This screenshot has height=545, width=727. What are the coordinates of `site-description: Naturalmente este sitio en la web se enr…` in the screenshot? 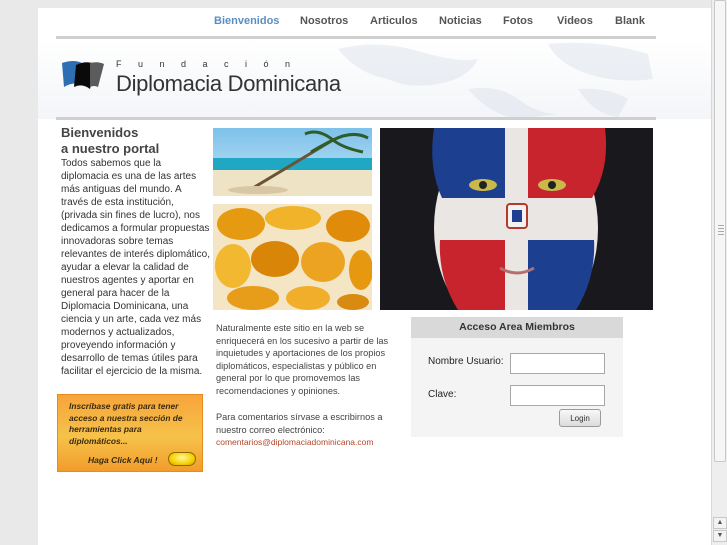 It's located at (302, 359).